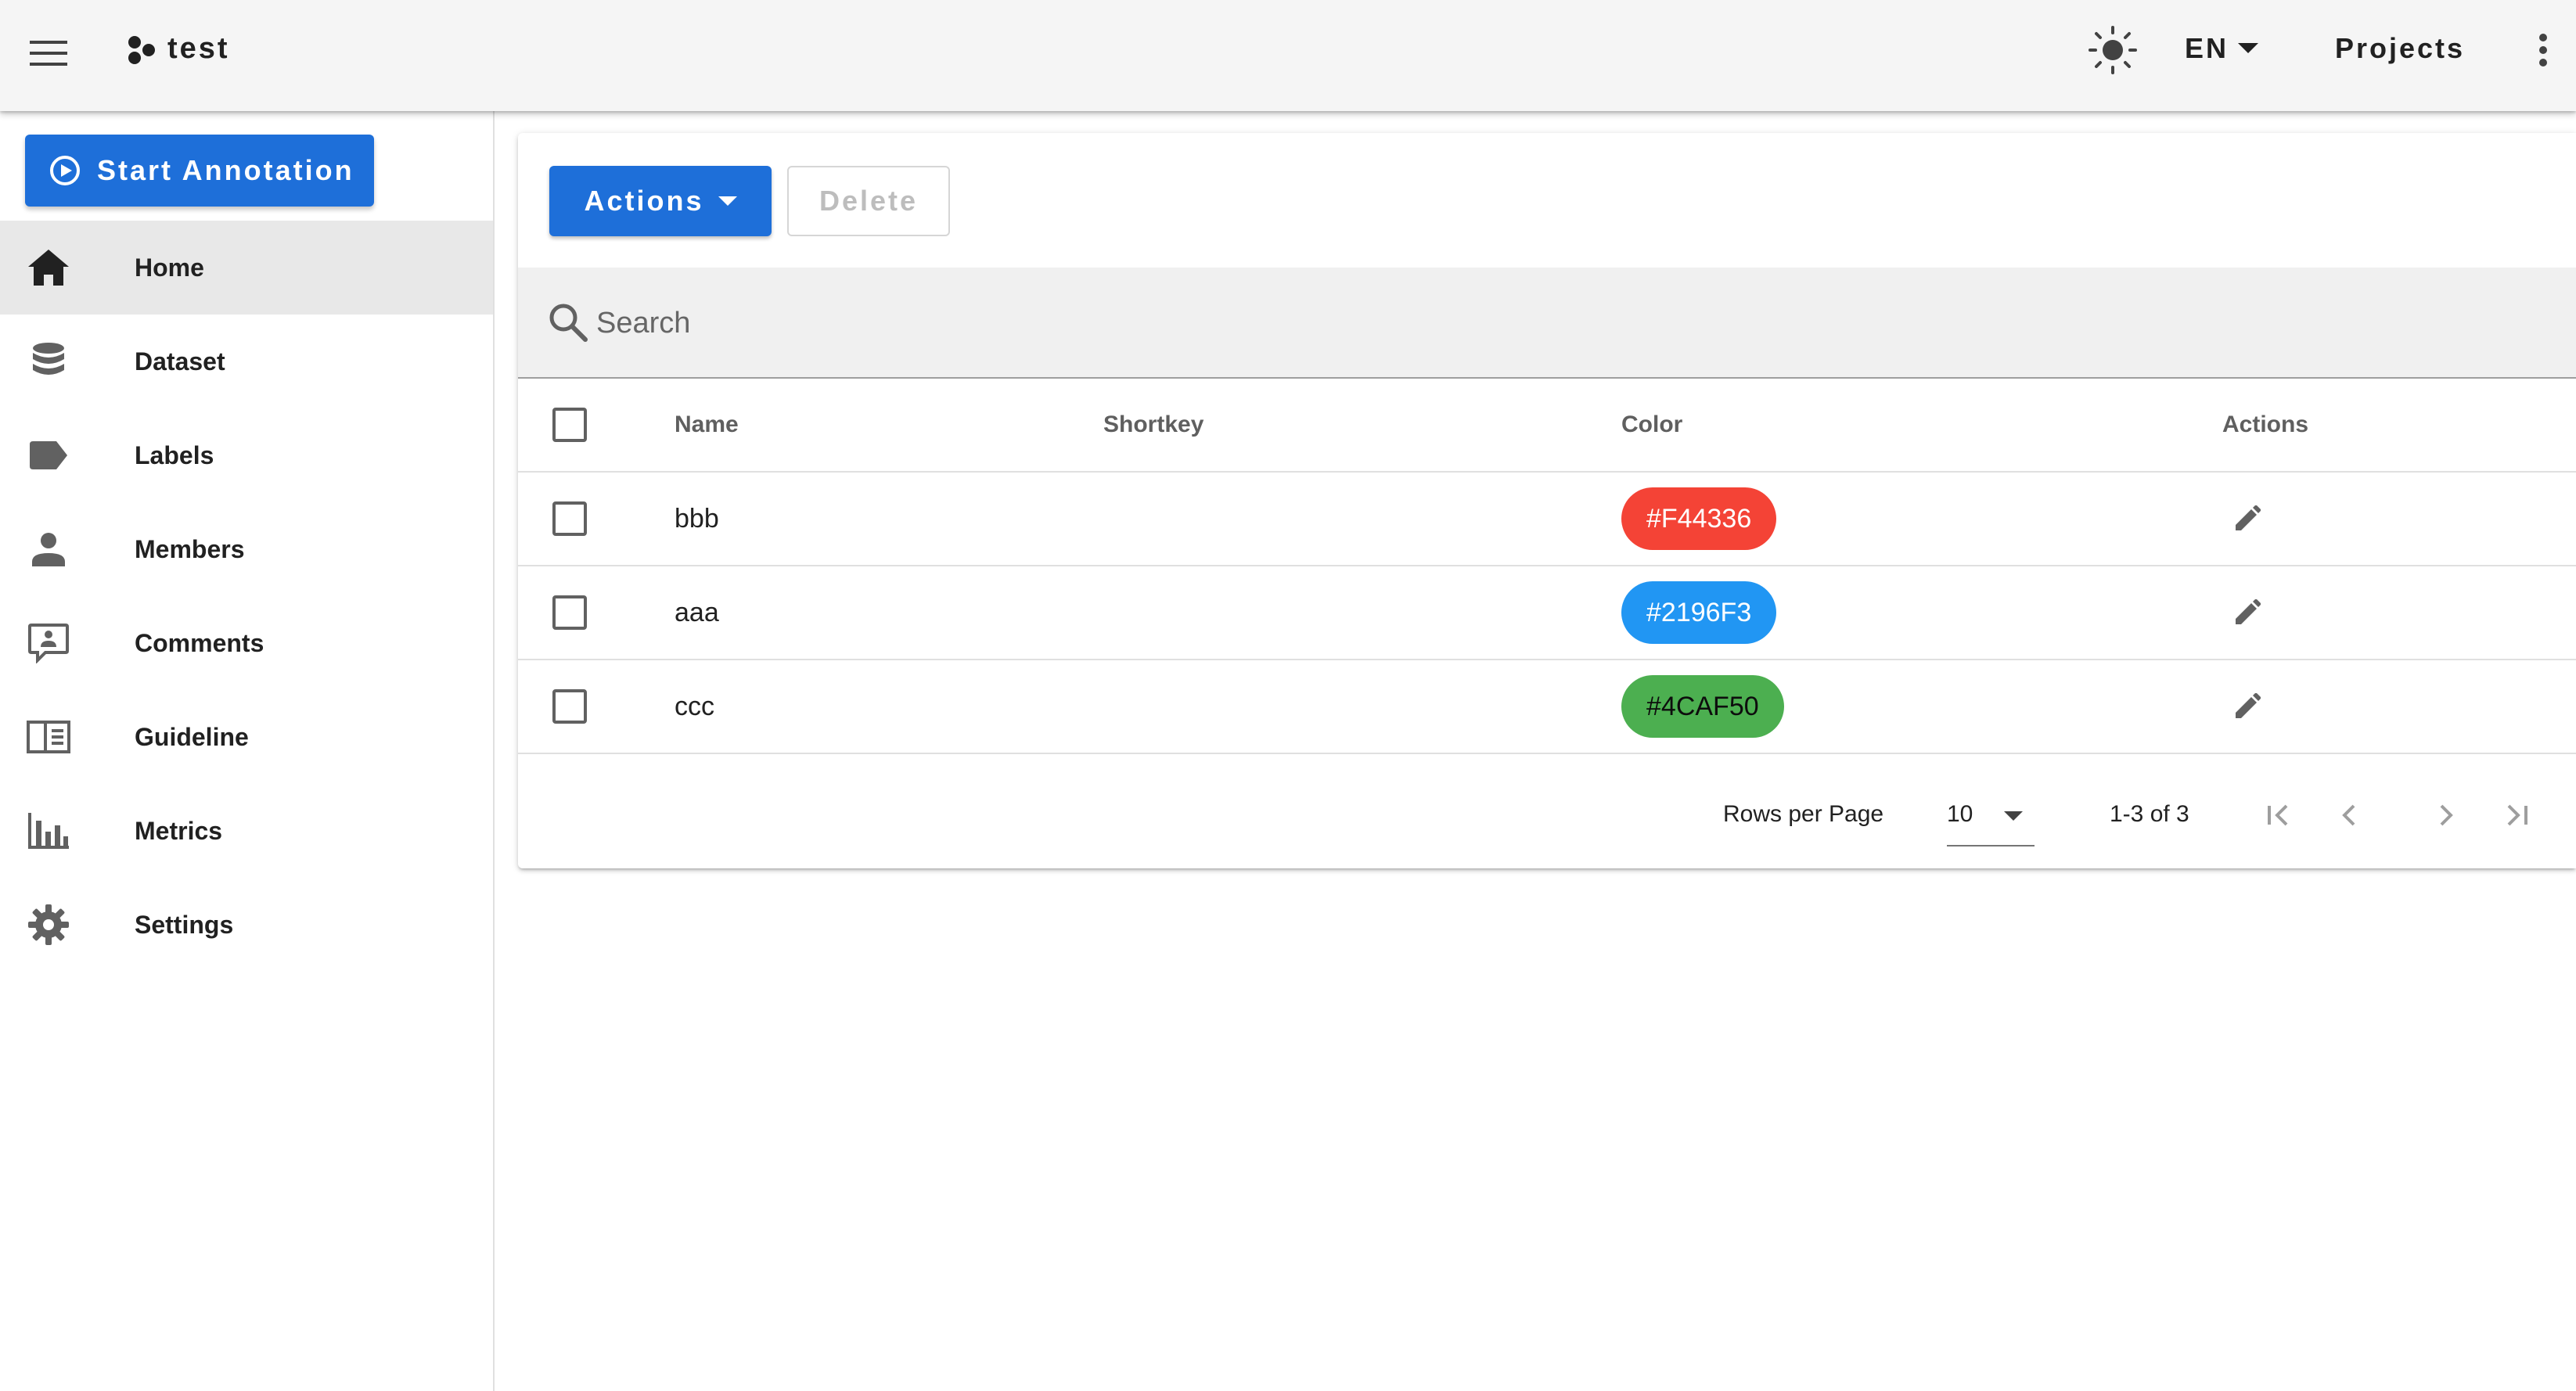  I want to click on column-header-actions: Actions, so click(2265, 424).